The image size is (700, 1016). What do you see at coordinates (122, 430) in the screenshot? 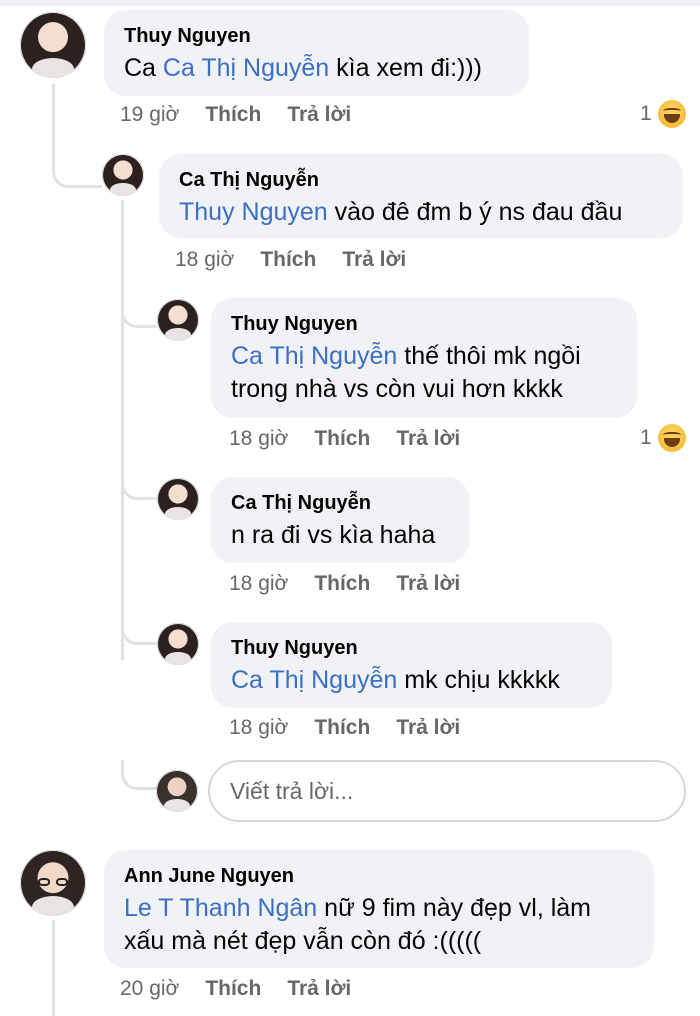
I see `thread-line-replies` at bounding box center [122, 430].